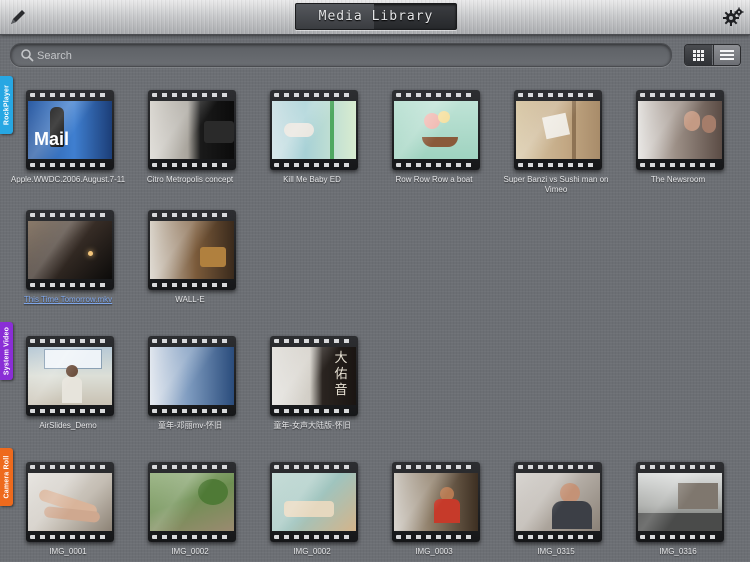 This screenshot has height=562, width=750. I want to click on video-title: AirSlides_Demo, so click(68, 425).